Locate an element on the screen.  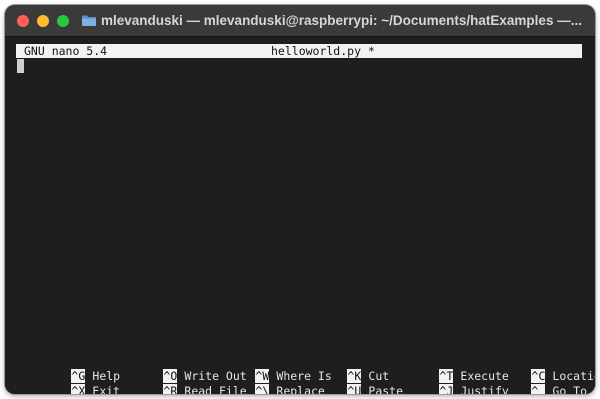
nano-header-bar: GNU nano 5.4 helloworld.py * is located at coordinates (299, 51).